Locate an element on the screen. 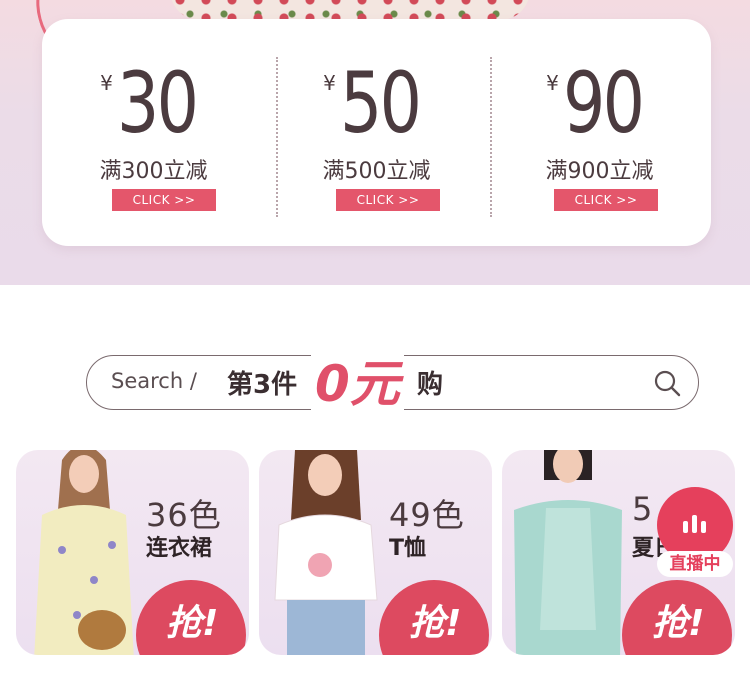  live-streaming-badge: 直播中 is located at coordinates (697, 534).